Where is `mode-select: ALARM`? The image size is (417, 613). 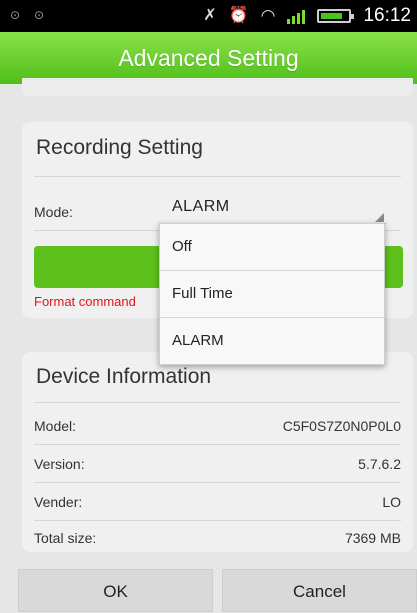
mode-select: ALARM is located at coordinates (273, 209).